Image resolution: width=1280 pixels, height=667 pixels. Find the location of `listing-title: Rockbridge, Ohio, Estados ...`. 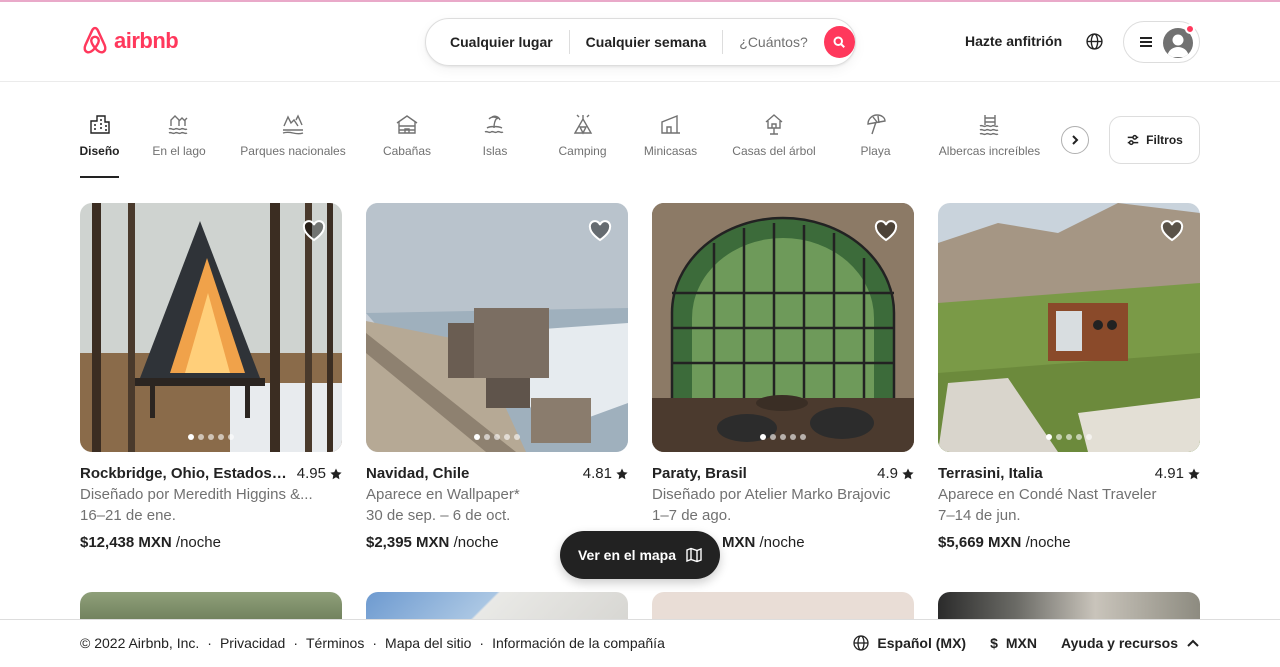

listing-title: Rockbridge, Ohio, Estados ... is located at coordinates (184, 473).